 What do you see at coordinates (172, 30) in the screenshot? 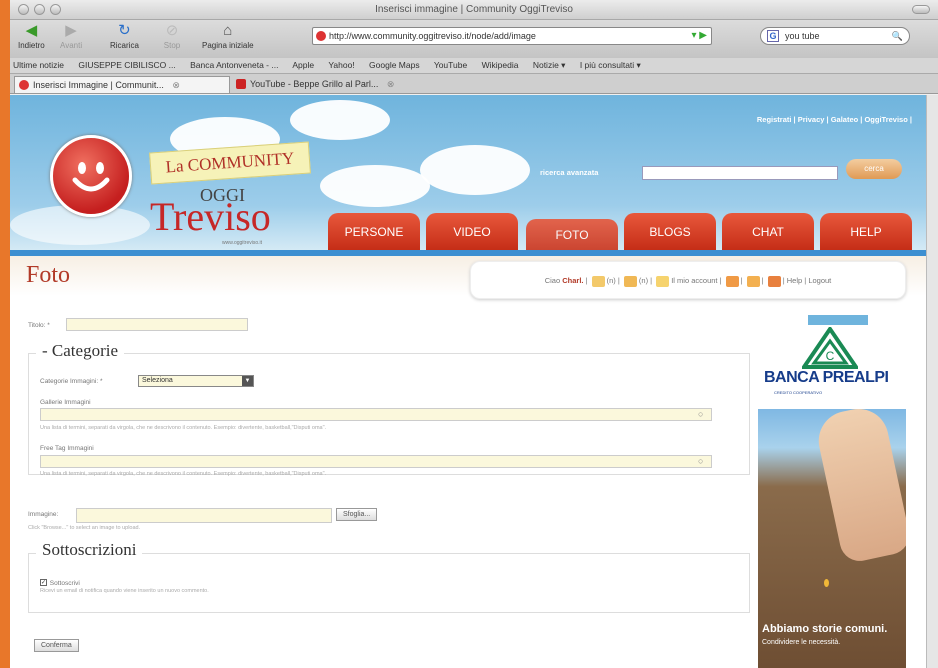
I see `stop-icon: ⊘` at bounding box center [172, 30].